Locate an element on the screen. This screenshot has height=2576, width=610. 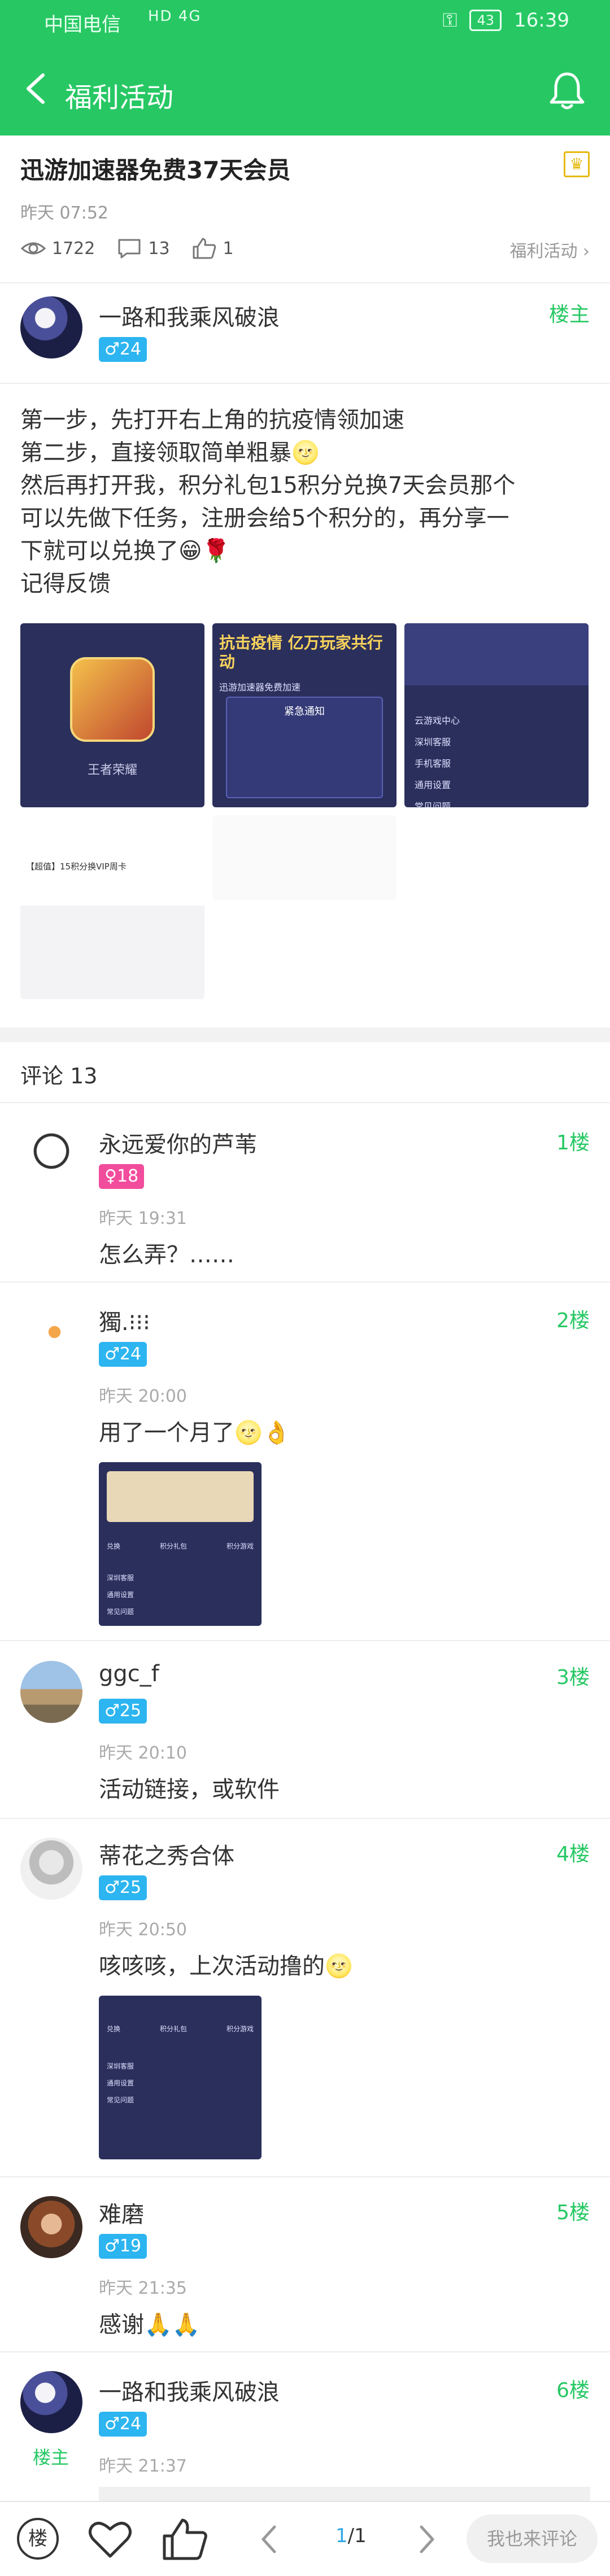
comment-time: 昨天 20:50 is located at coordinates (143, 1930).